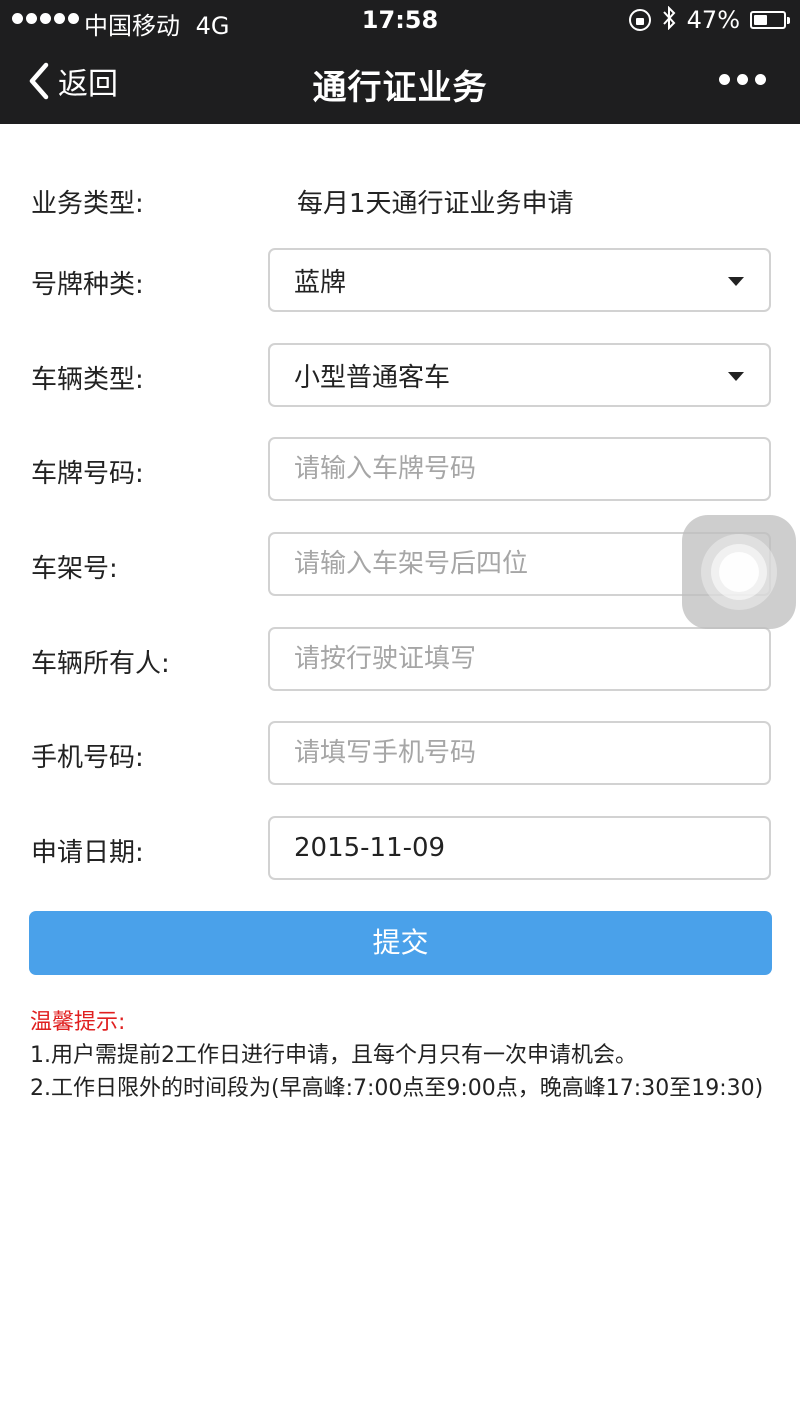  Describe the element at coordinates (74, 569) in the screenshot. I see `frame-number-label: 车架号:` at that location.